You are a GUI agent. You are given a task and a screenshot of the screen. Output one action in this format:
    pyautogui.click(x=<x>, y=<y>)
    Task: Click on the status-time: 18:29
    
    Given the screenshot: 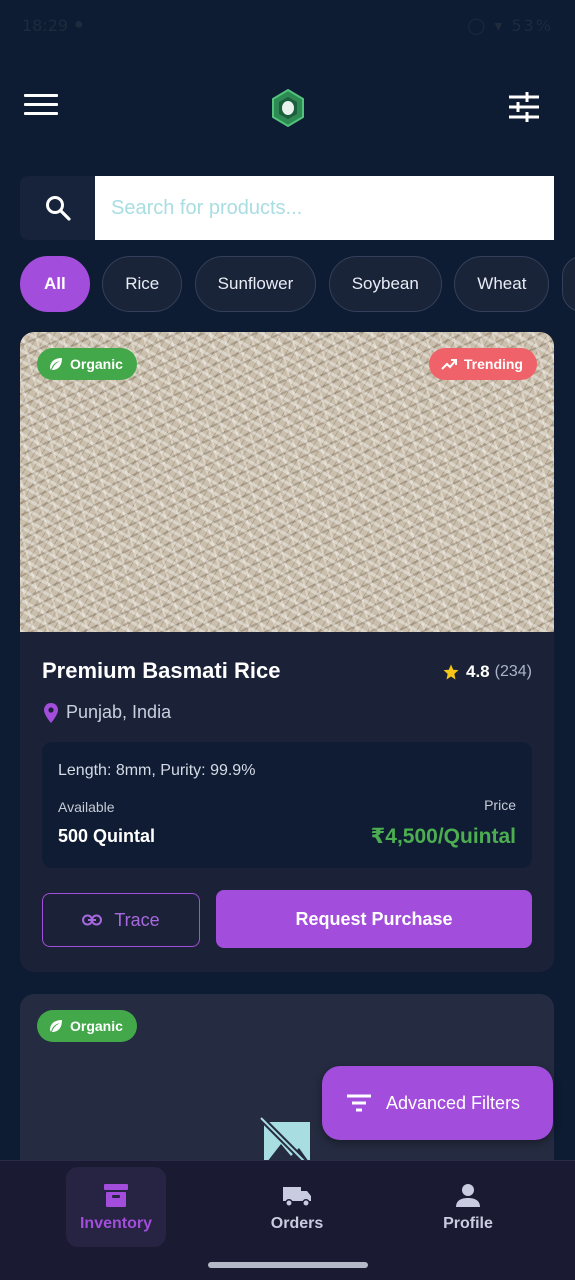 What is the action you would take?
    pyautogui.click(x=45, y=25)
    